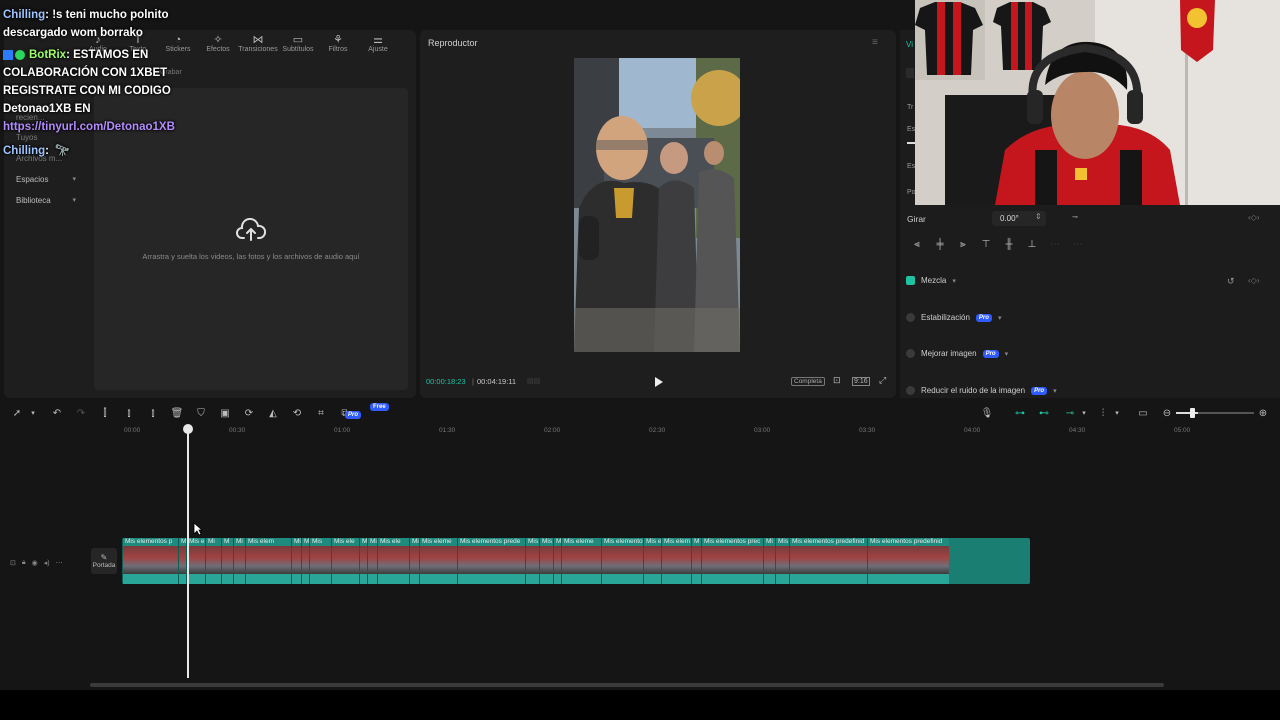  I want to click on align-center-h-icon: ╪, so click(940, 244).